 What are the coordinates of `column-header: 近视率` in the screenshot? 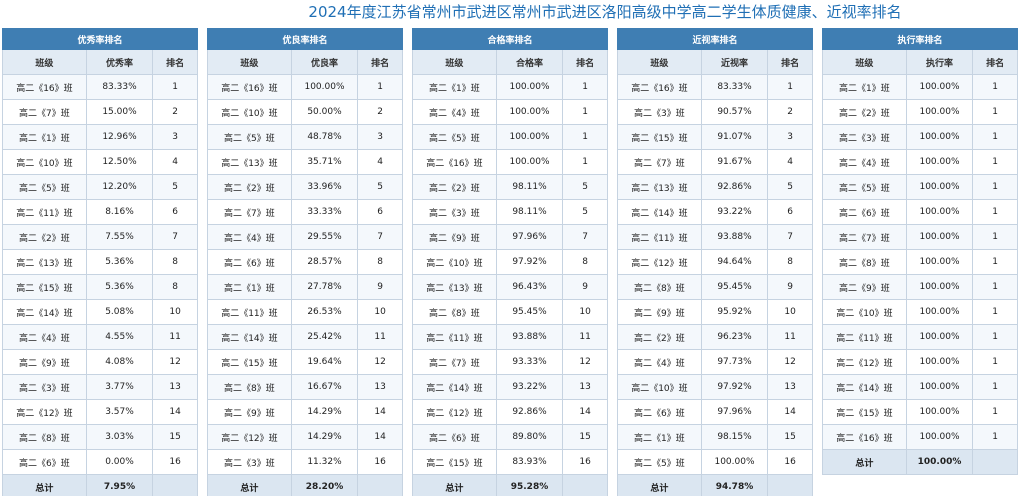 It's located at (734, 62).